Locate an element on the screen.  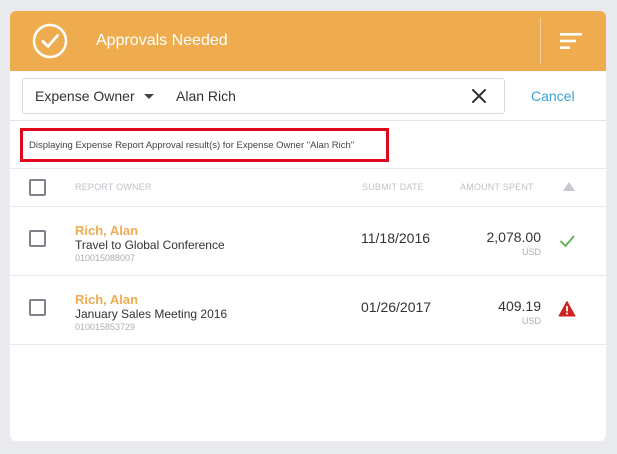
search-input is located at coordinates (335, 96).